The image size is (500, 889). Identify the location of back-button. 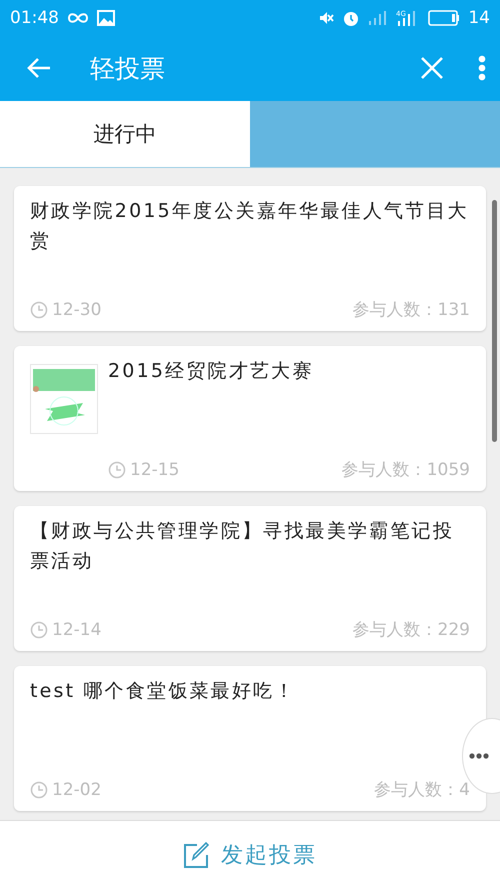
(39, 68).